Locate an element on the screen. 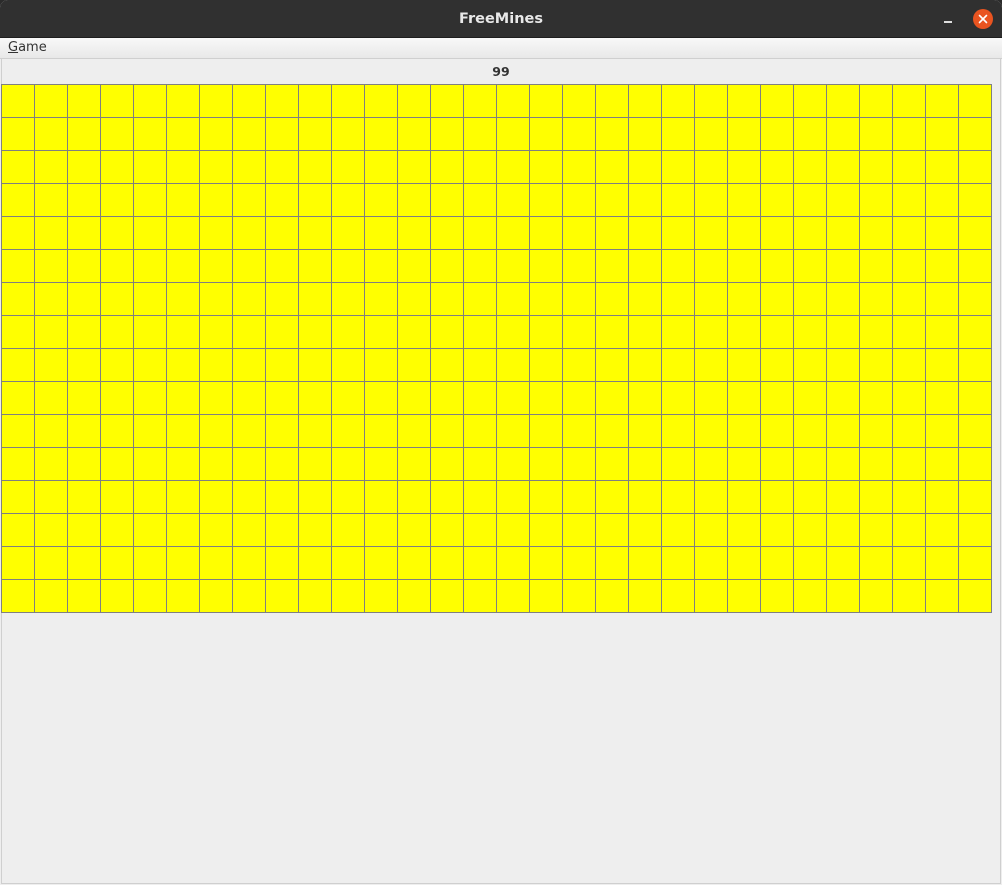 This screenshot has width=1002, height=885. mine-cell-r4-c27 is located at coordinates (875, 199).